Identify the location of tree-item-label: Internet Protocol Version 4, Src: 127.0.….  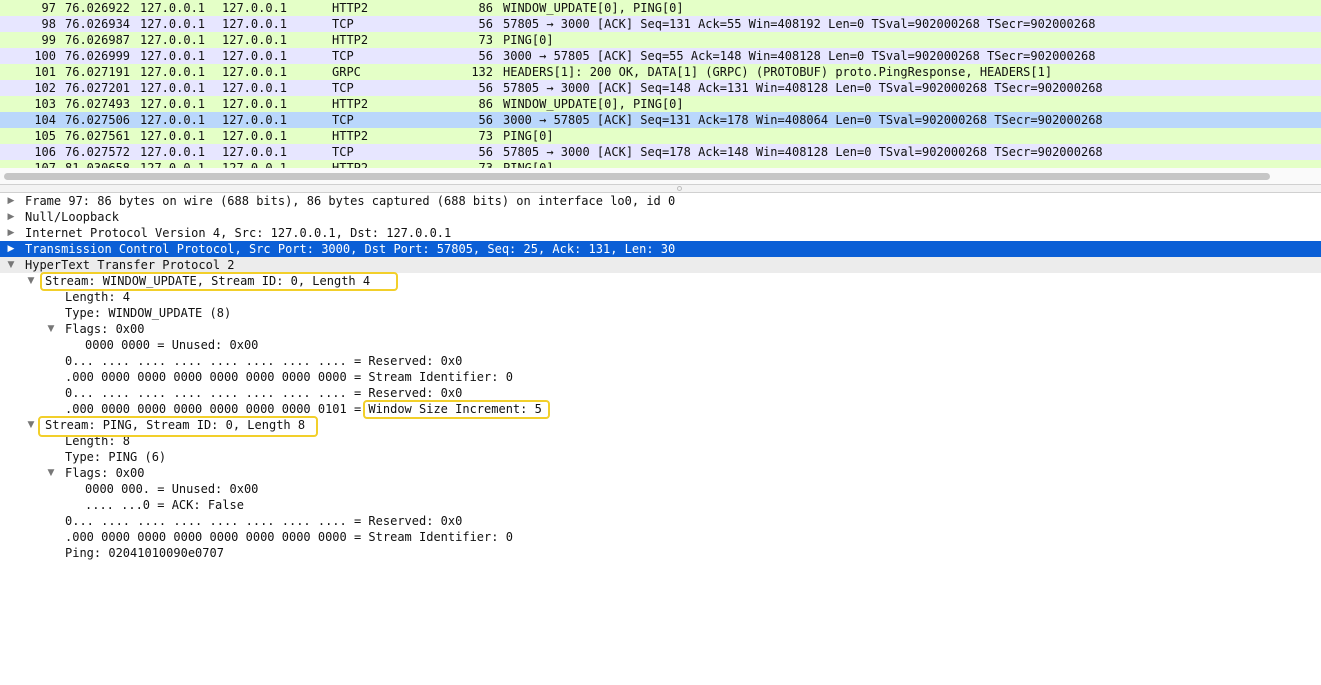
(238, 233).